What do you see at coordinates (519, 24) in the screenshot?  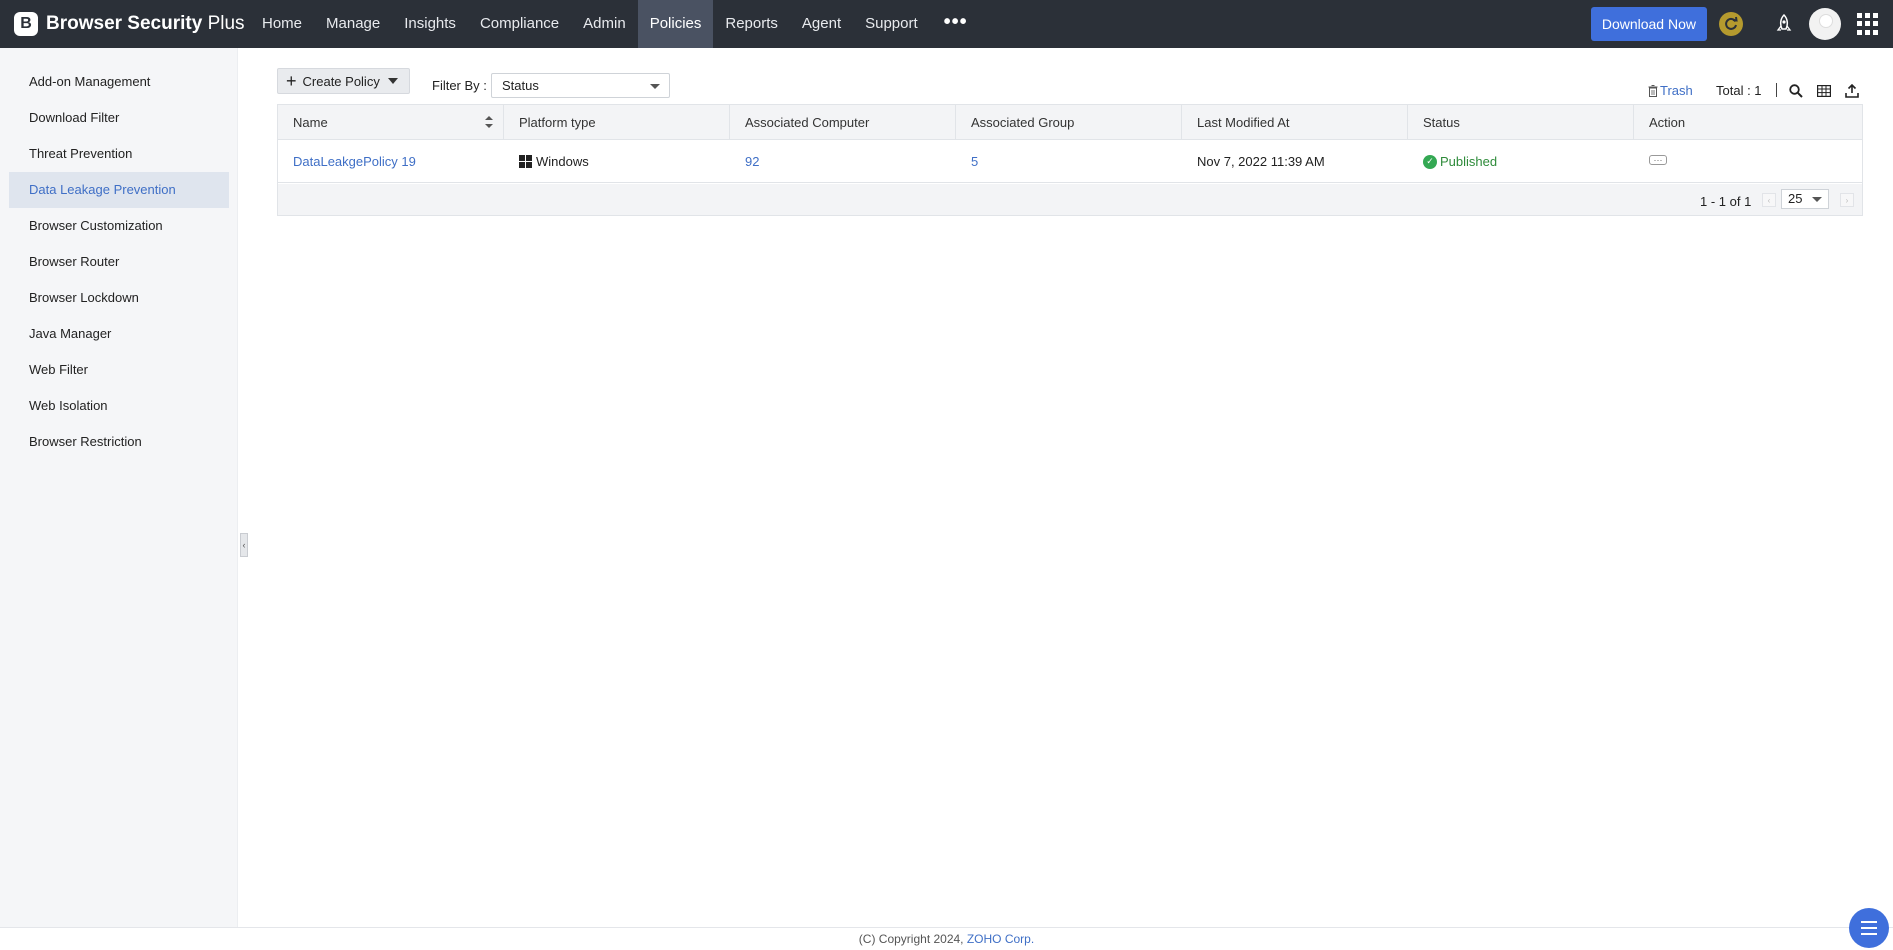 I see `nav-compliance: Compliance` at bounding box center [519, 24].